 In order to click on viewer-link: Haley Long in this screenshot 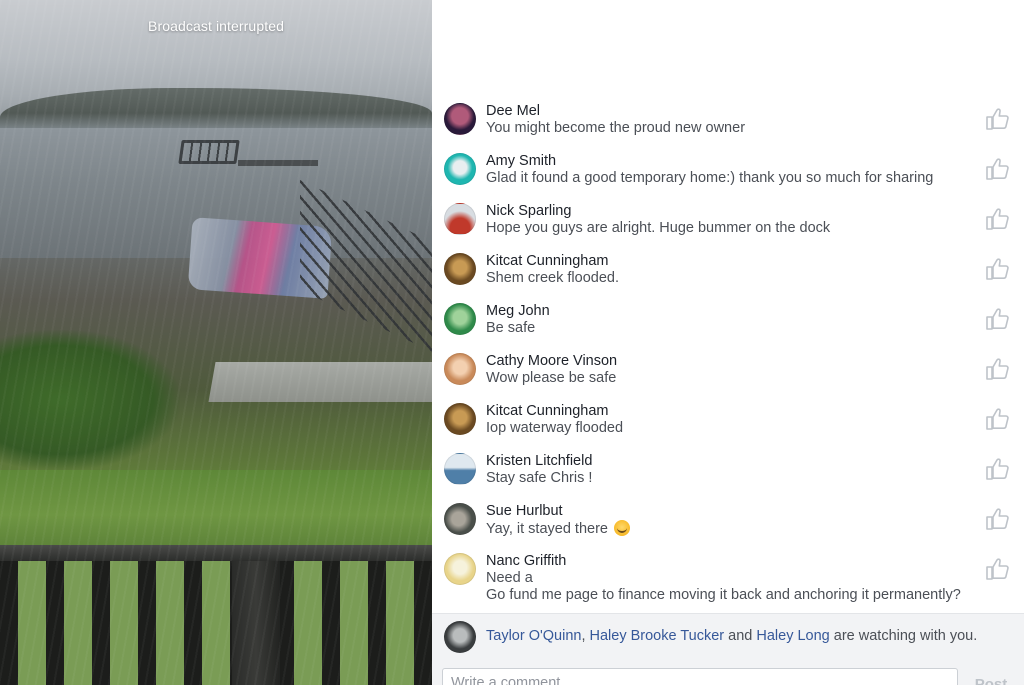, I will do `click(792, 636)`.